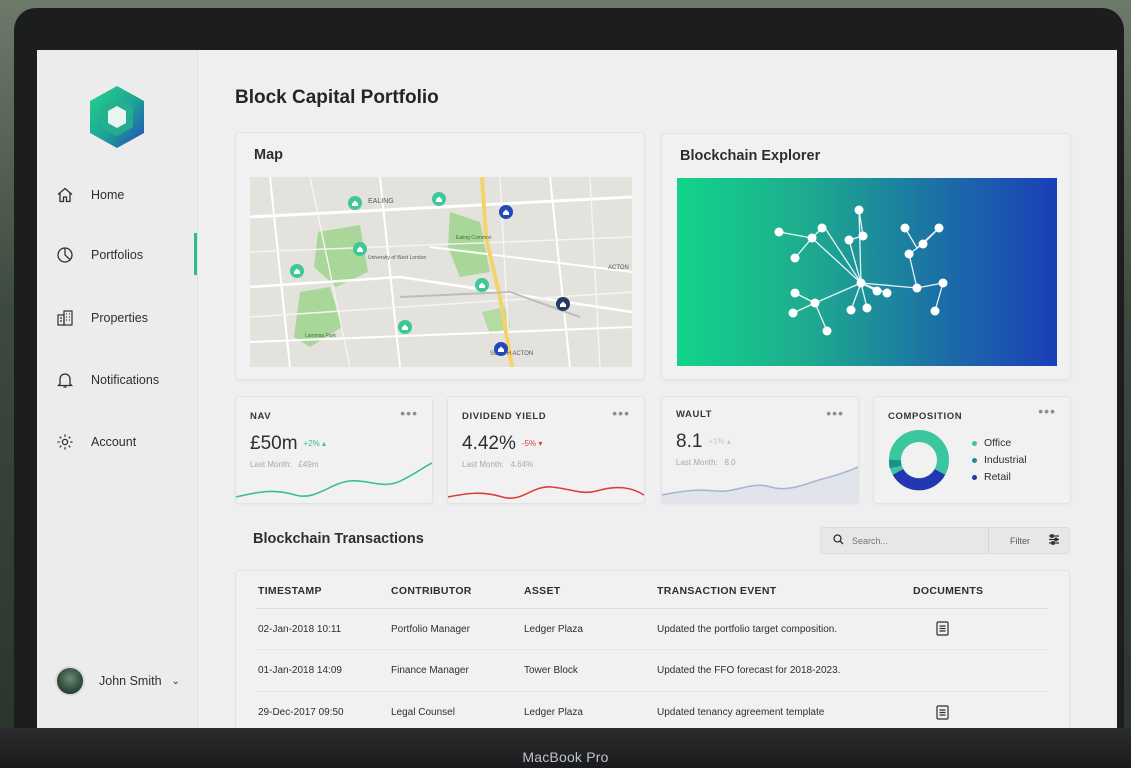 Image resolution: width=1131 pixels, height=768 pixels. I want to click on cell-timestamp: 01-Jan-2018 14:09, so click(300, 670).